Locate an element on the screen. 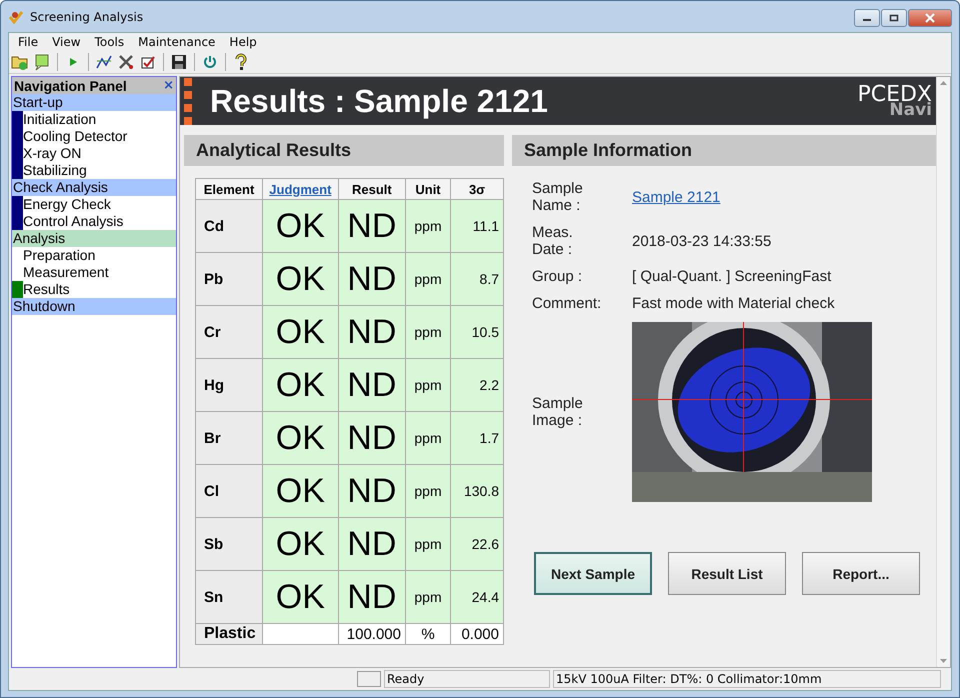 The width and height of the screenshot is (960, 698). field-label: Sample Image : is located at coordinates (558, 412).